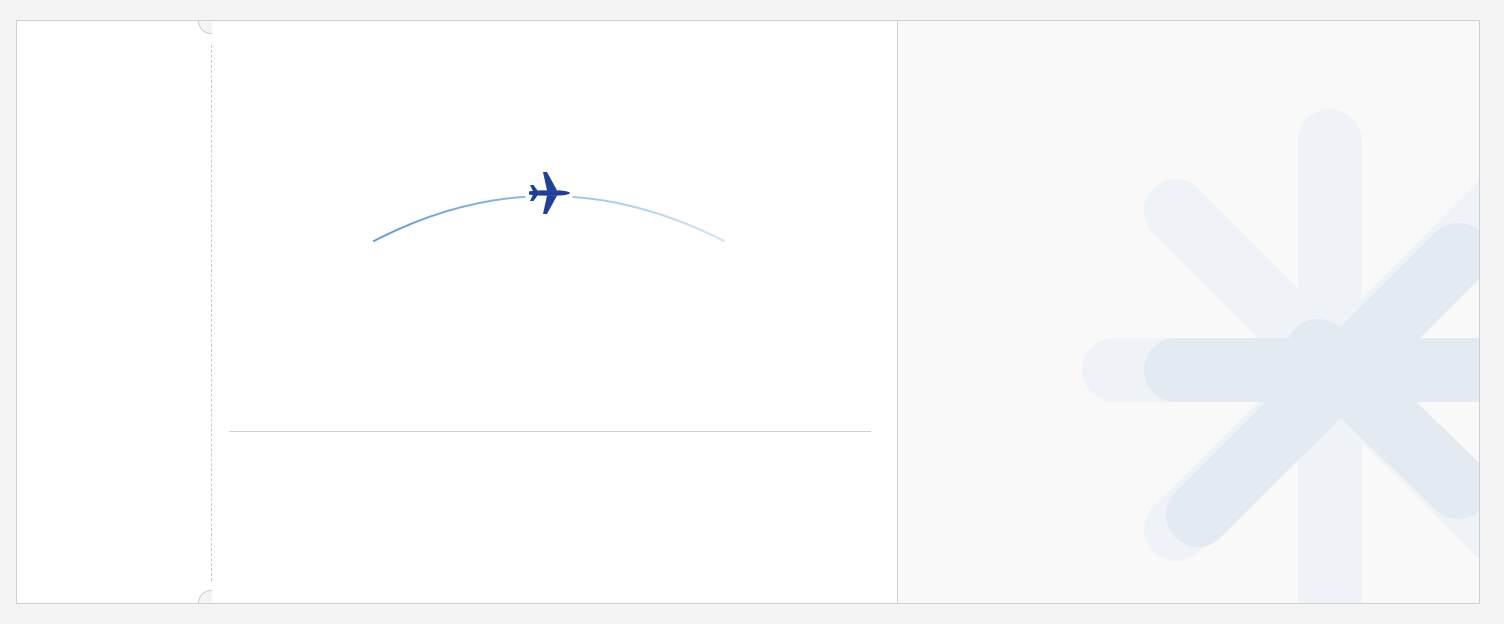  Describe the element at coordinates (114, 312) in the screenshot. I see `ticket-stub` at that location.